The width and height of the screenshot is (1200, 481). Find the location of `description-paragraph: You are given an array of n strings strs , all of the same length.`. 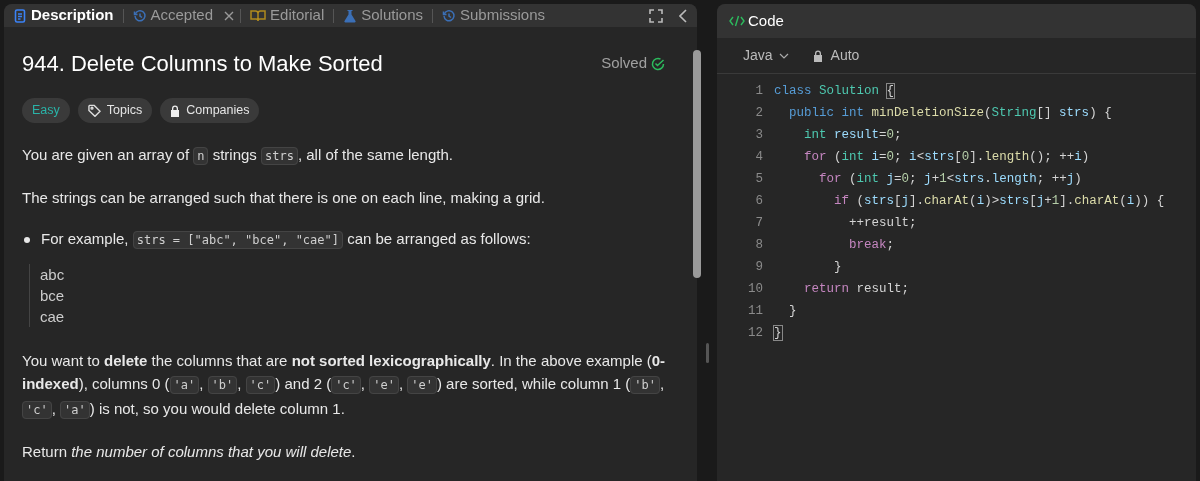

description-paragraph: You are given an array of n strings strs , all of the same length. is located at coordinates (238, 156).